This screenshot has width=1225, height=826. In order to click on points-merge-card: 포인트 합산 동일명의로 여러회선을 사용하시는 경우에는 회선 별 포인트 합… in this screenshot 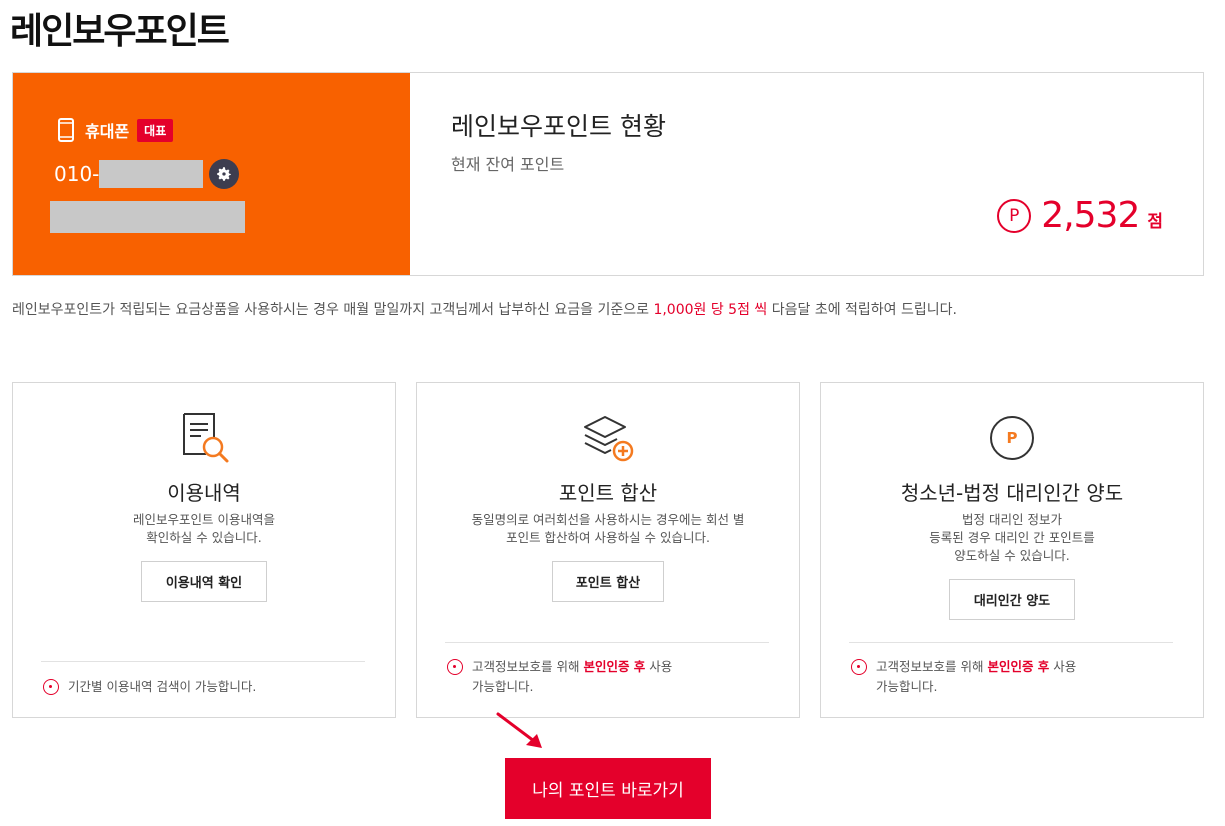, I will do `click(608, 550)`.